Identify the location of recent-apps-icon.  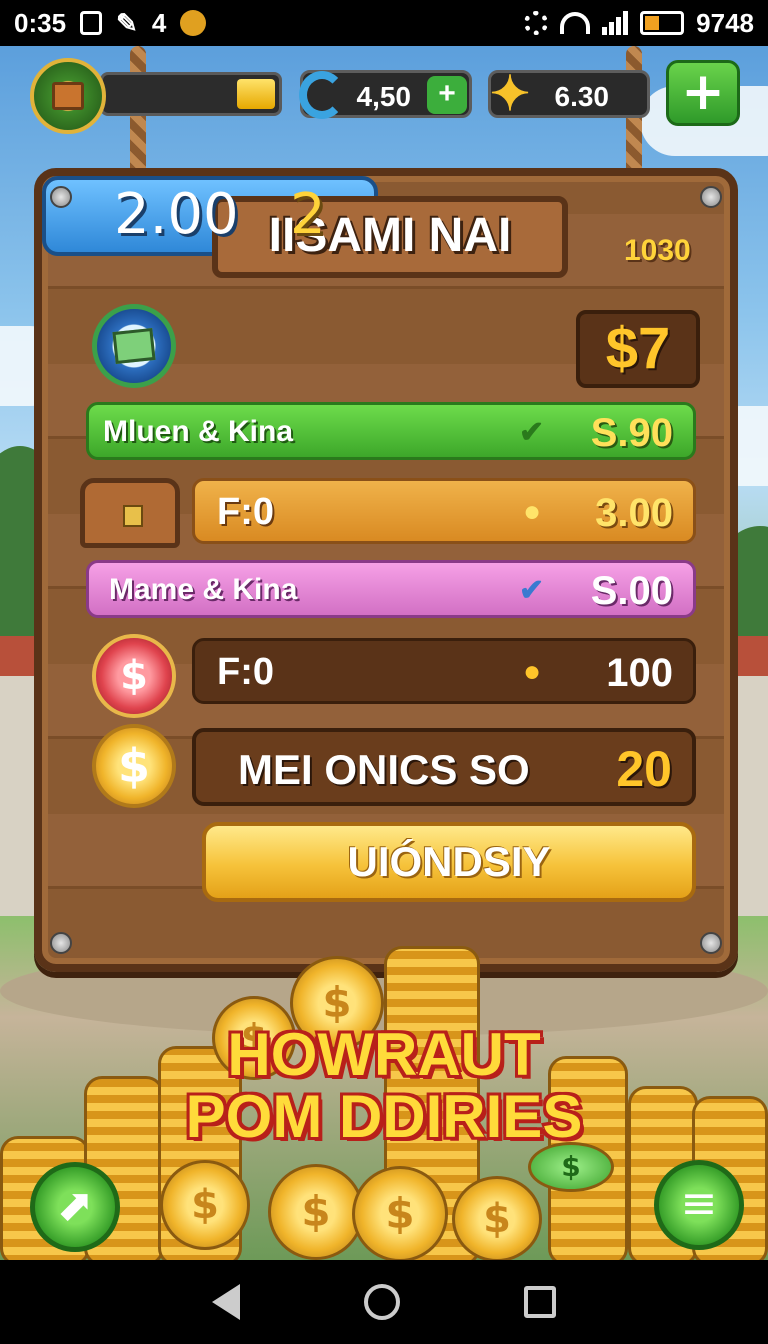
(540, 1302).